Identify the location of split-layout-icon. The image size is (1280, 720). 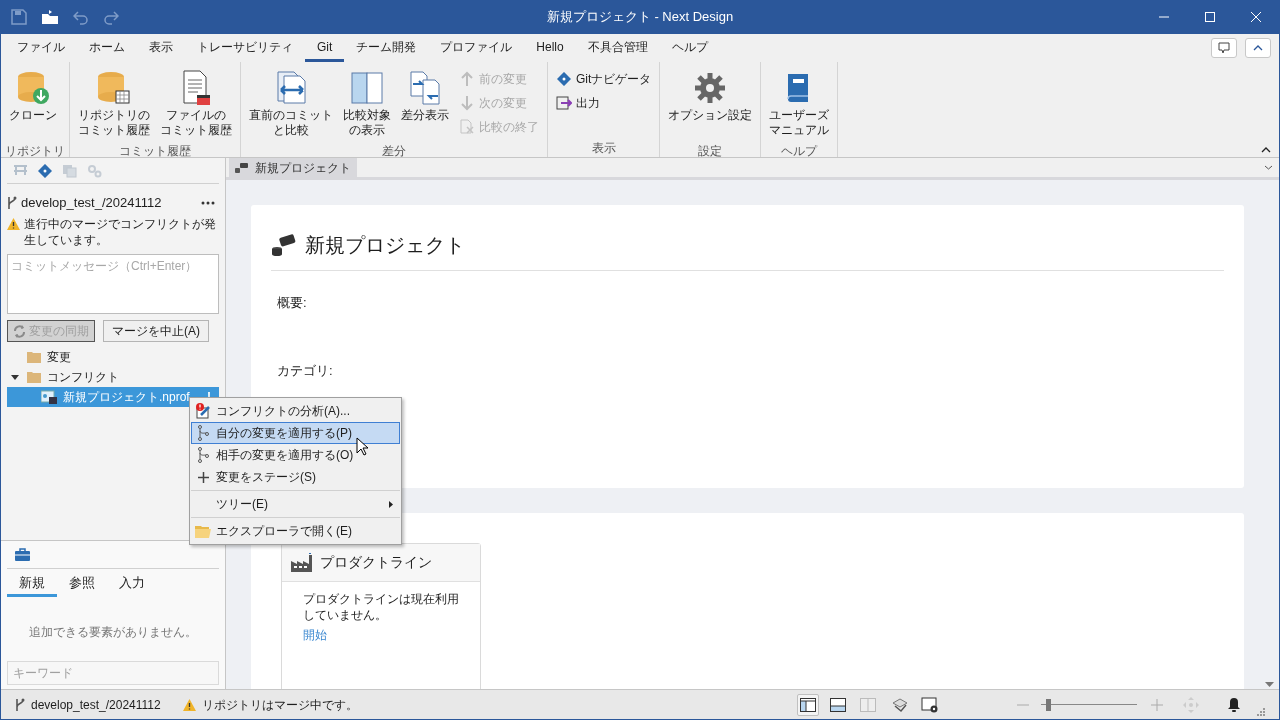
(868, 704).